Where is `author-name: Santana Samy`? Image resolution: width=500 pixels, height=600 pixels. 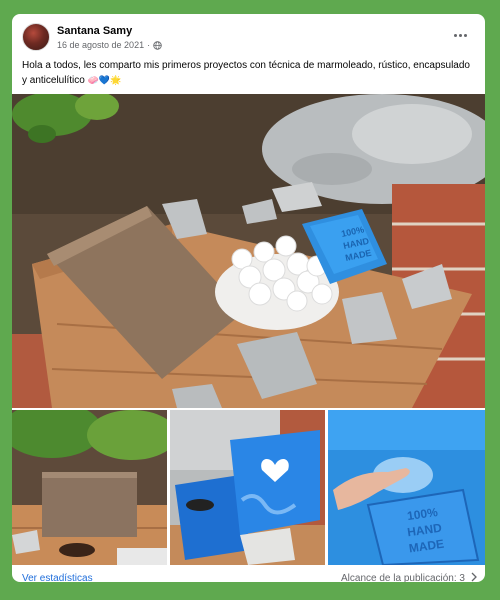 author-name: Santana Samy is located at coordinates (94, 31).